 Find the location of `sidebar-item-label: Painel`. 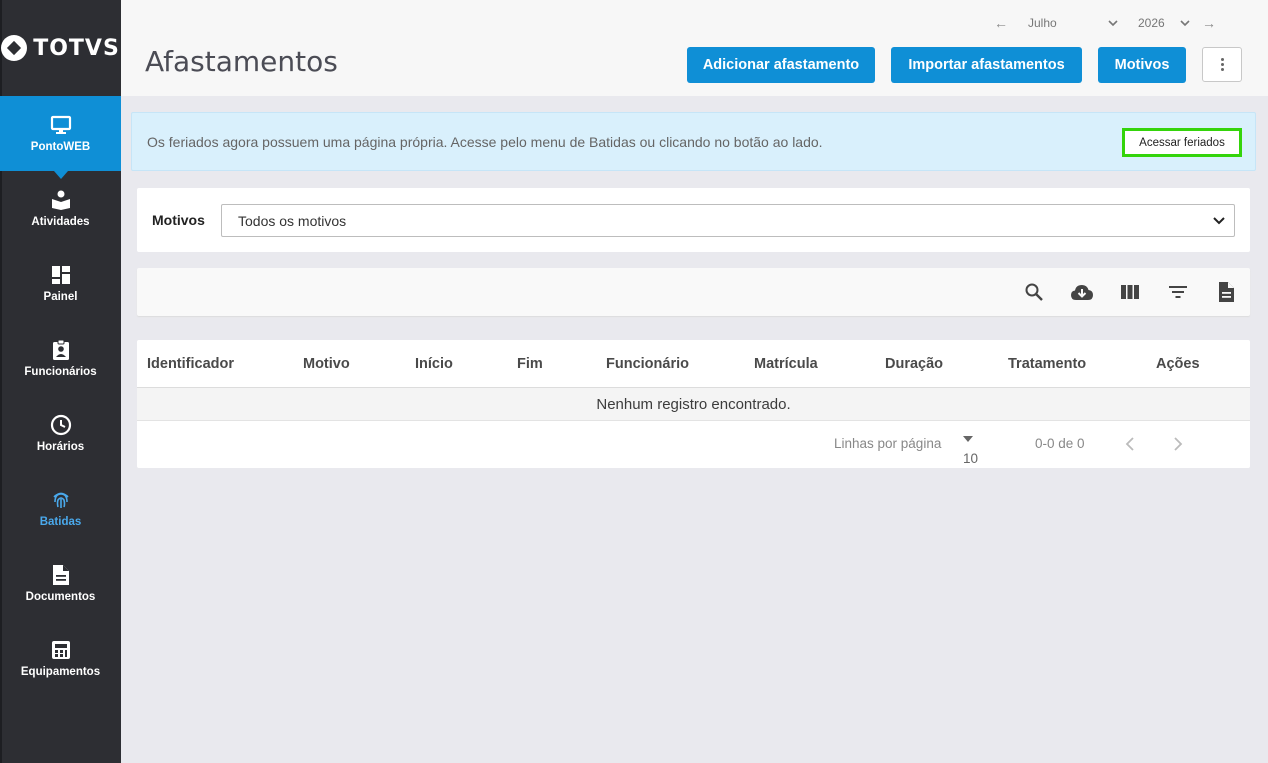

sidebar-item-label: Painel is located at coordinates (60, 297).